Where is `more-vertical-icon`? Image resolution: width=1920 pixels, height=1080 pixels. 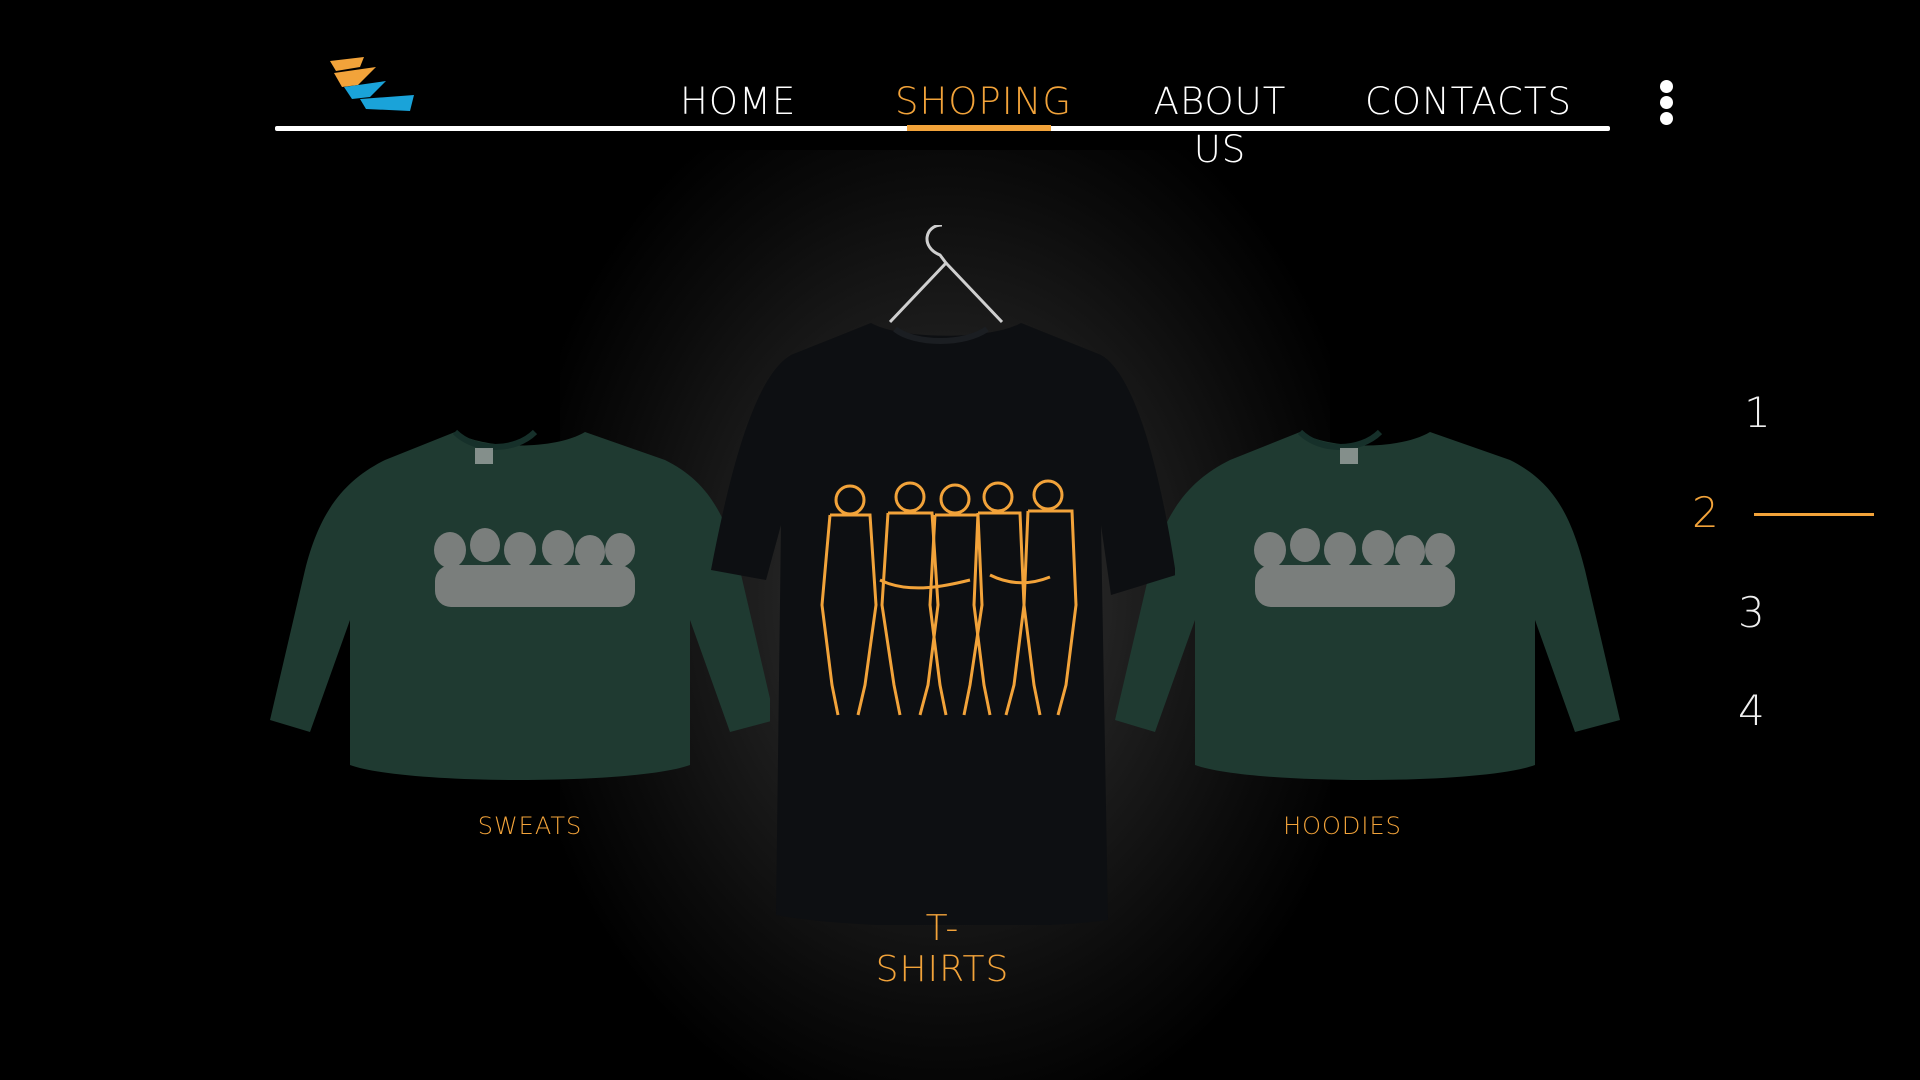
more-vertical-icon is located at coordinates (1667, 103).